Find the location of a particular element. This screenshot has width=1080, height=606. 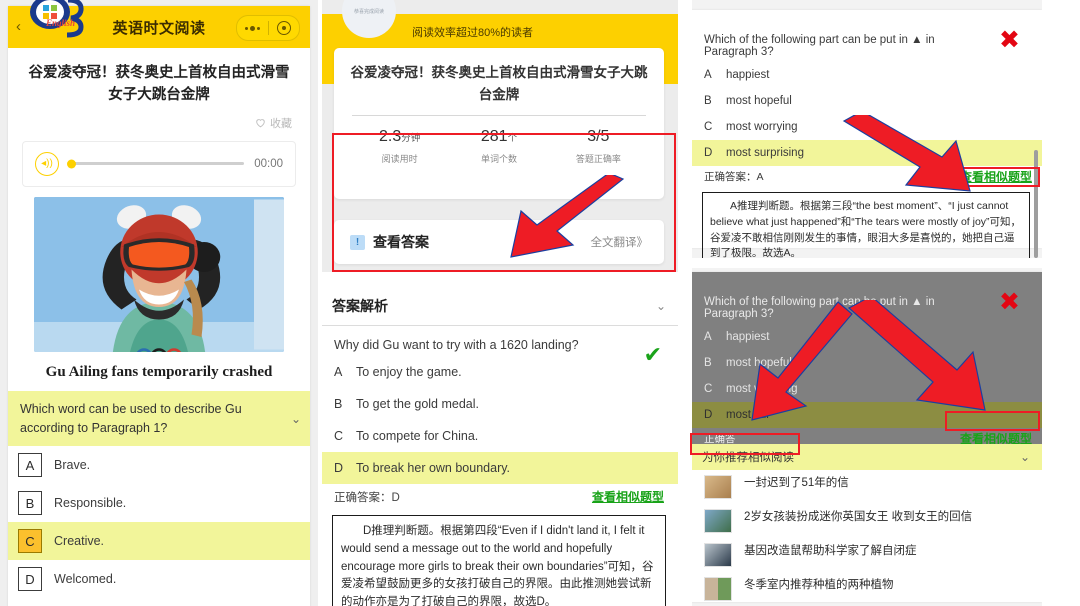

list-item-highlighted: D most sur is located at coordinates (866, 415).